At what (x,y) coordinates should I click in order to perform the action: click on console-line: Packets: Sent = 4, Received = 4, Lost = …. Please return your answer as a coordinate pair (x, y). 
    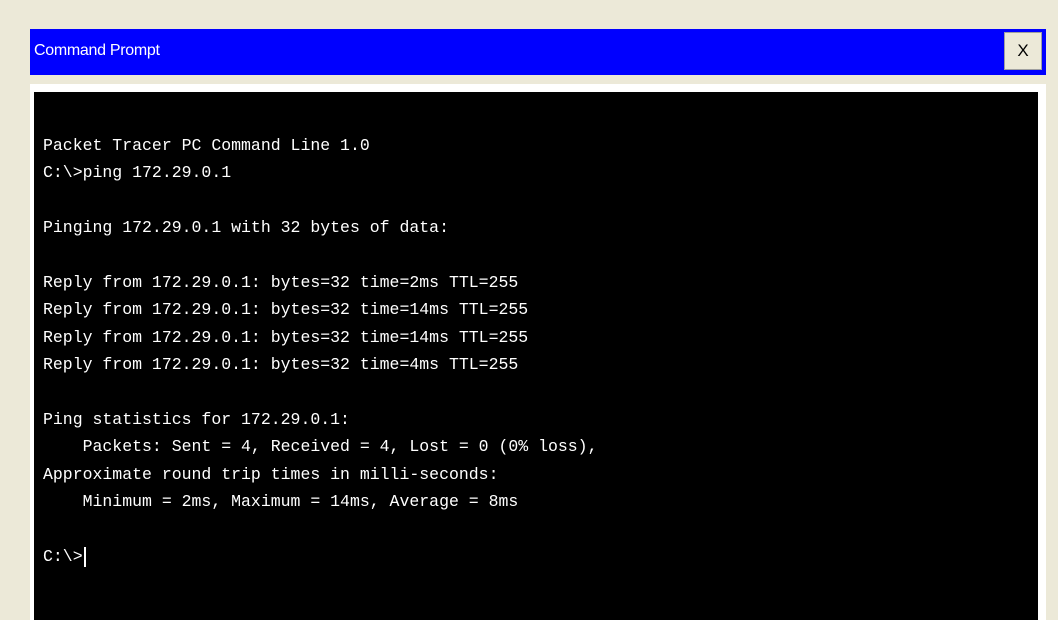
    Looking at the image, I should click on (320, 447).